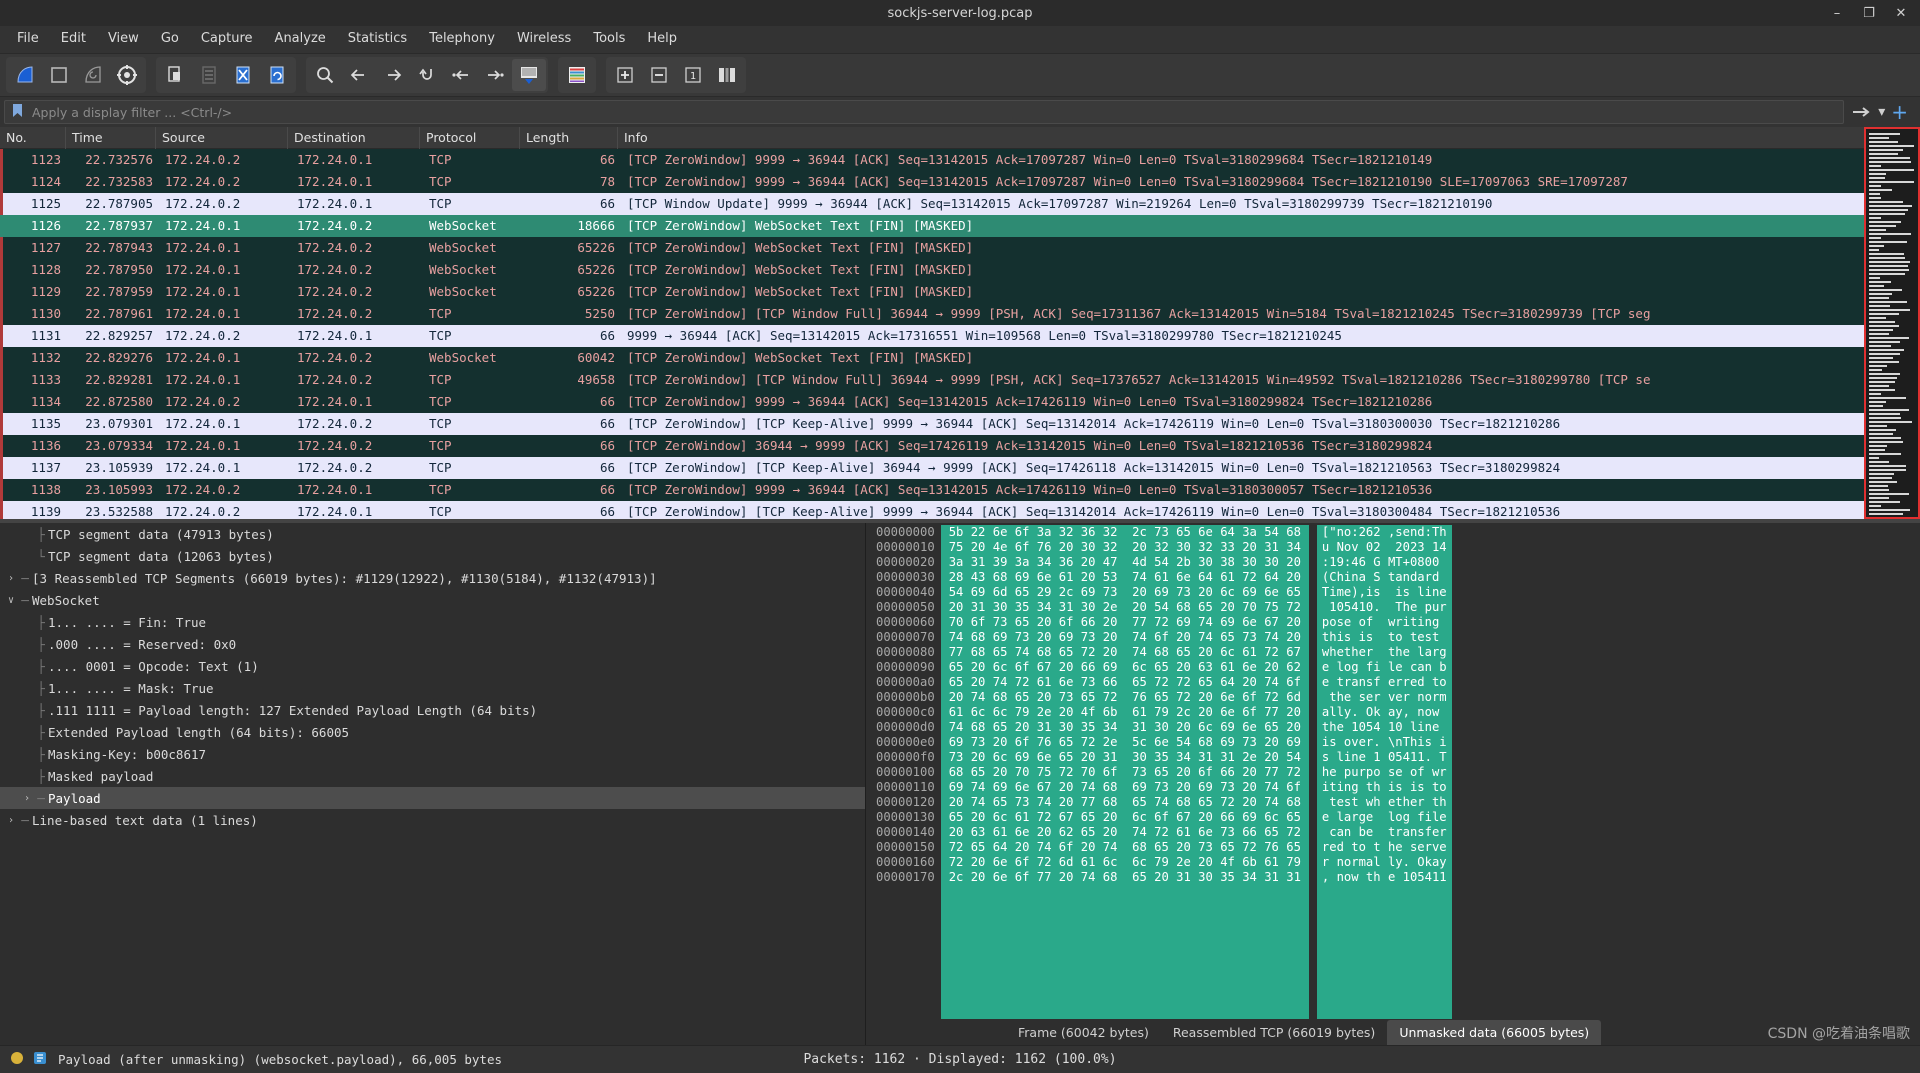  I want to click on stop-capture-icon, so click(59, 75).